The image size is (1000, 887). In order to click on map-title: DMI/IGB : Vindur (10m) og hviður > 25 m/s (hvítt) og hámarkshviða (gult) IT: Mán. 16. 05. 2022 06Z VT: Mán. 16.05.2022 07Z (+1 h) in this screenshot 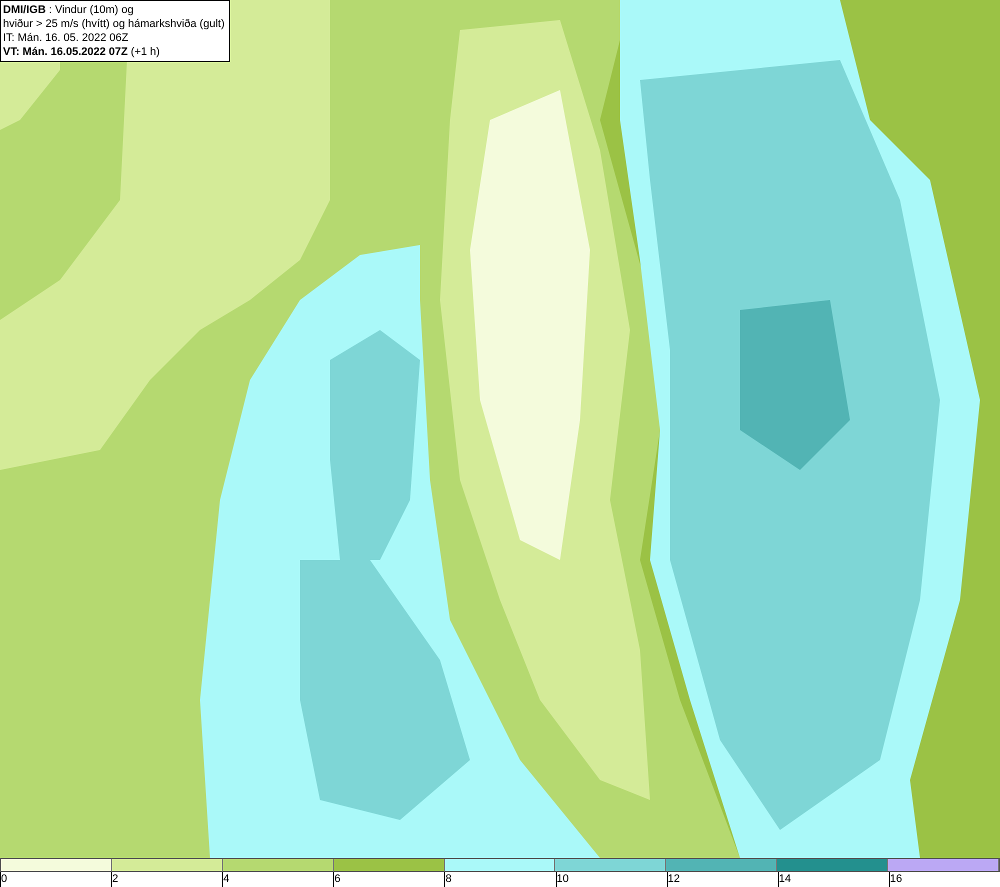, I will do `click(115, 31)`.